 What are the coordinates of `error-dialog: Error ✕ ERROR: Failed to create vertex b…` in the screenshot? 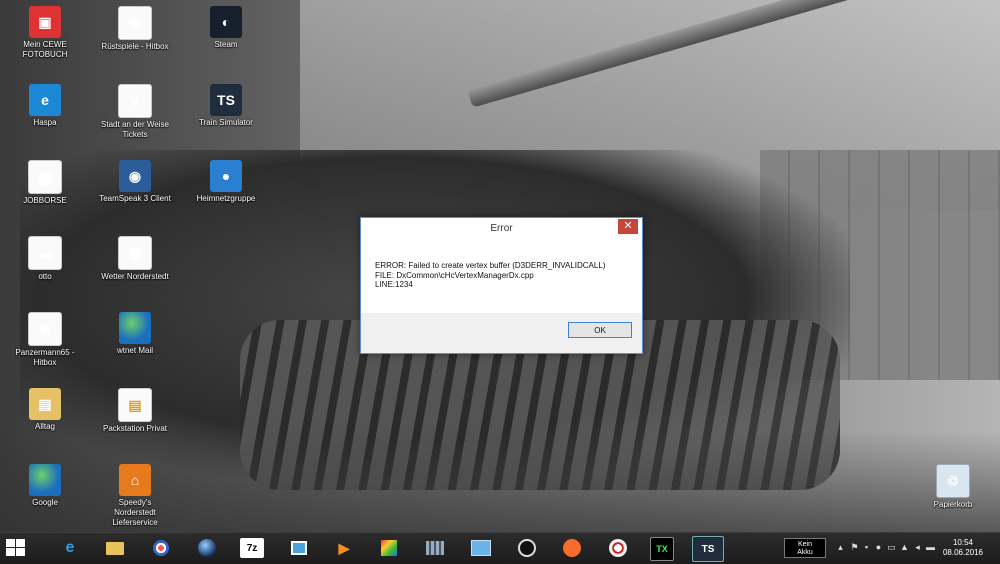 It's located at (501, 285).